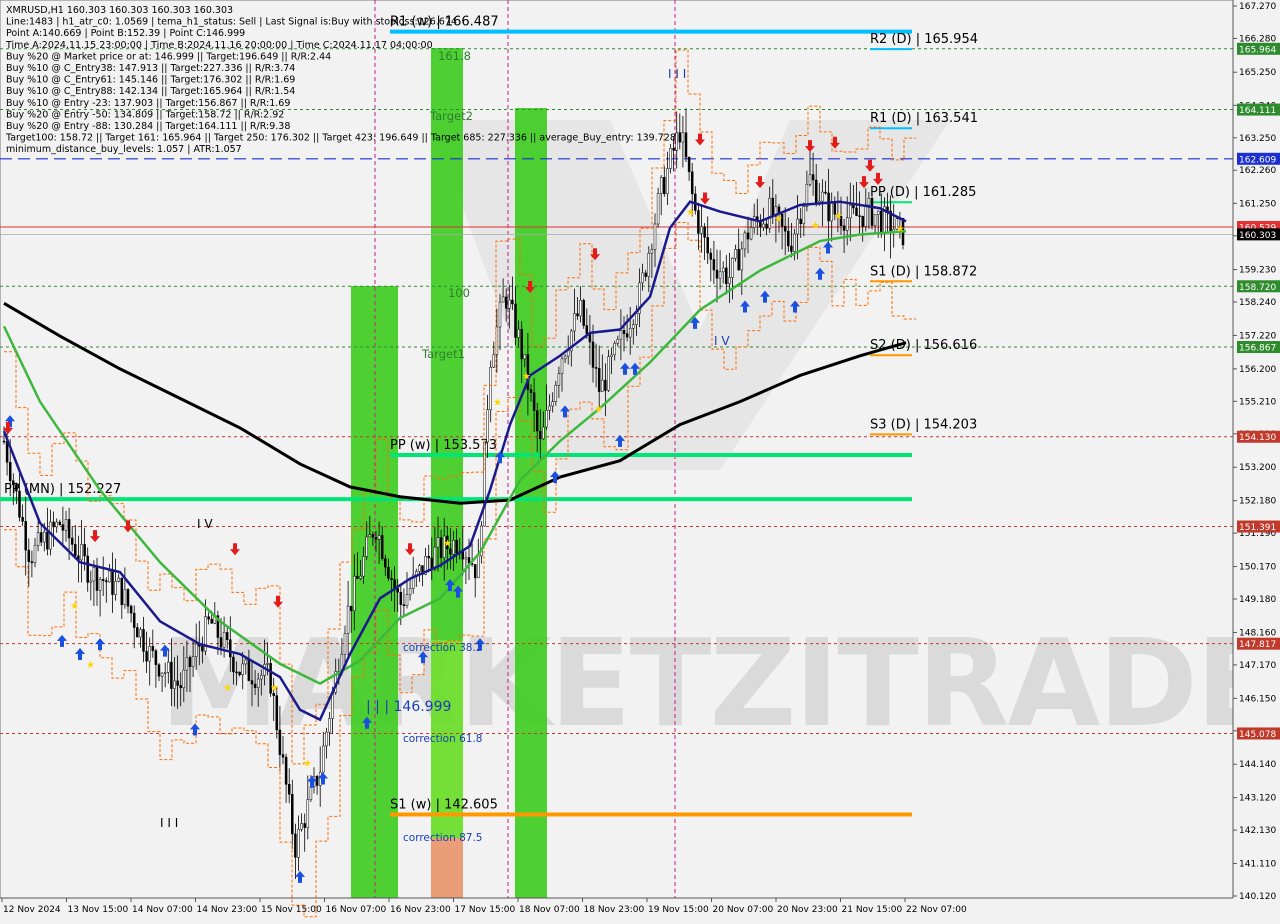 The width and height of the screenshot is (1280, 924). Describe the element at coordinates (1257, 73) in the screenshot. I see `price-tick-label-2: 165.250` at that location.